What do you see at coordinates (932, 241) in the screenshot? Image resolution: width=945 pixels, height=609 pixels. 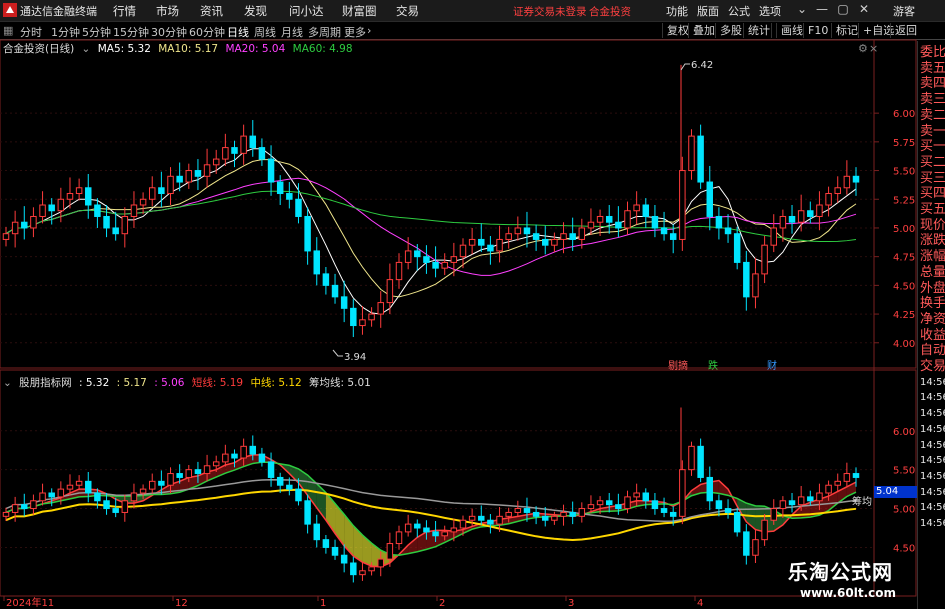 I see `right-panel-item: 涨跌` at bounding box center [932, 241].